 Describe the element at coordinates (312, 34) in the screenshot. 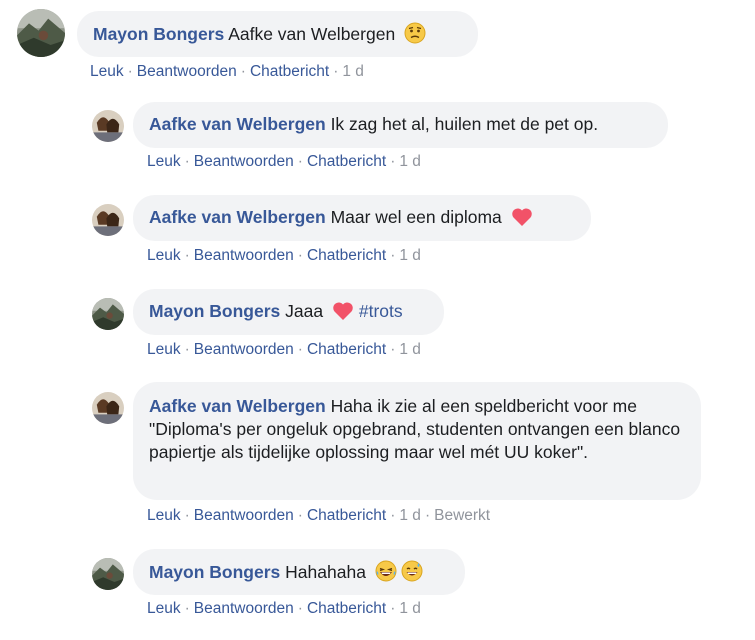

I see `comment-text: Aafke van Welbergen` at that location.